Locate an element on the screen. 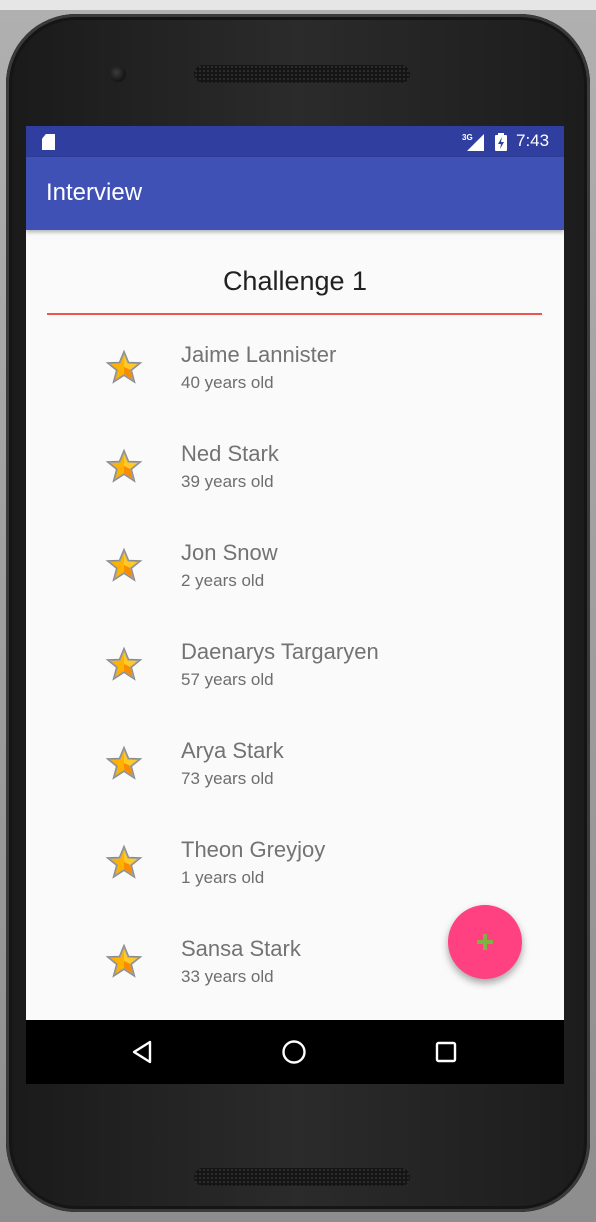 This screenshot has height=1222, width=596. app-title: Interview is located at coordinates (94, 192).